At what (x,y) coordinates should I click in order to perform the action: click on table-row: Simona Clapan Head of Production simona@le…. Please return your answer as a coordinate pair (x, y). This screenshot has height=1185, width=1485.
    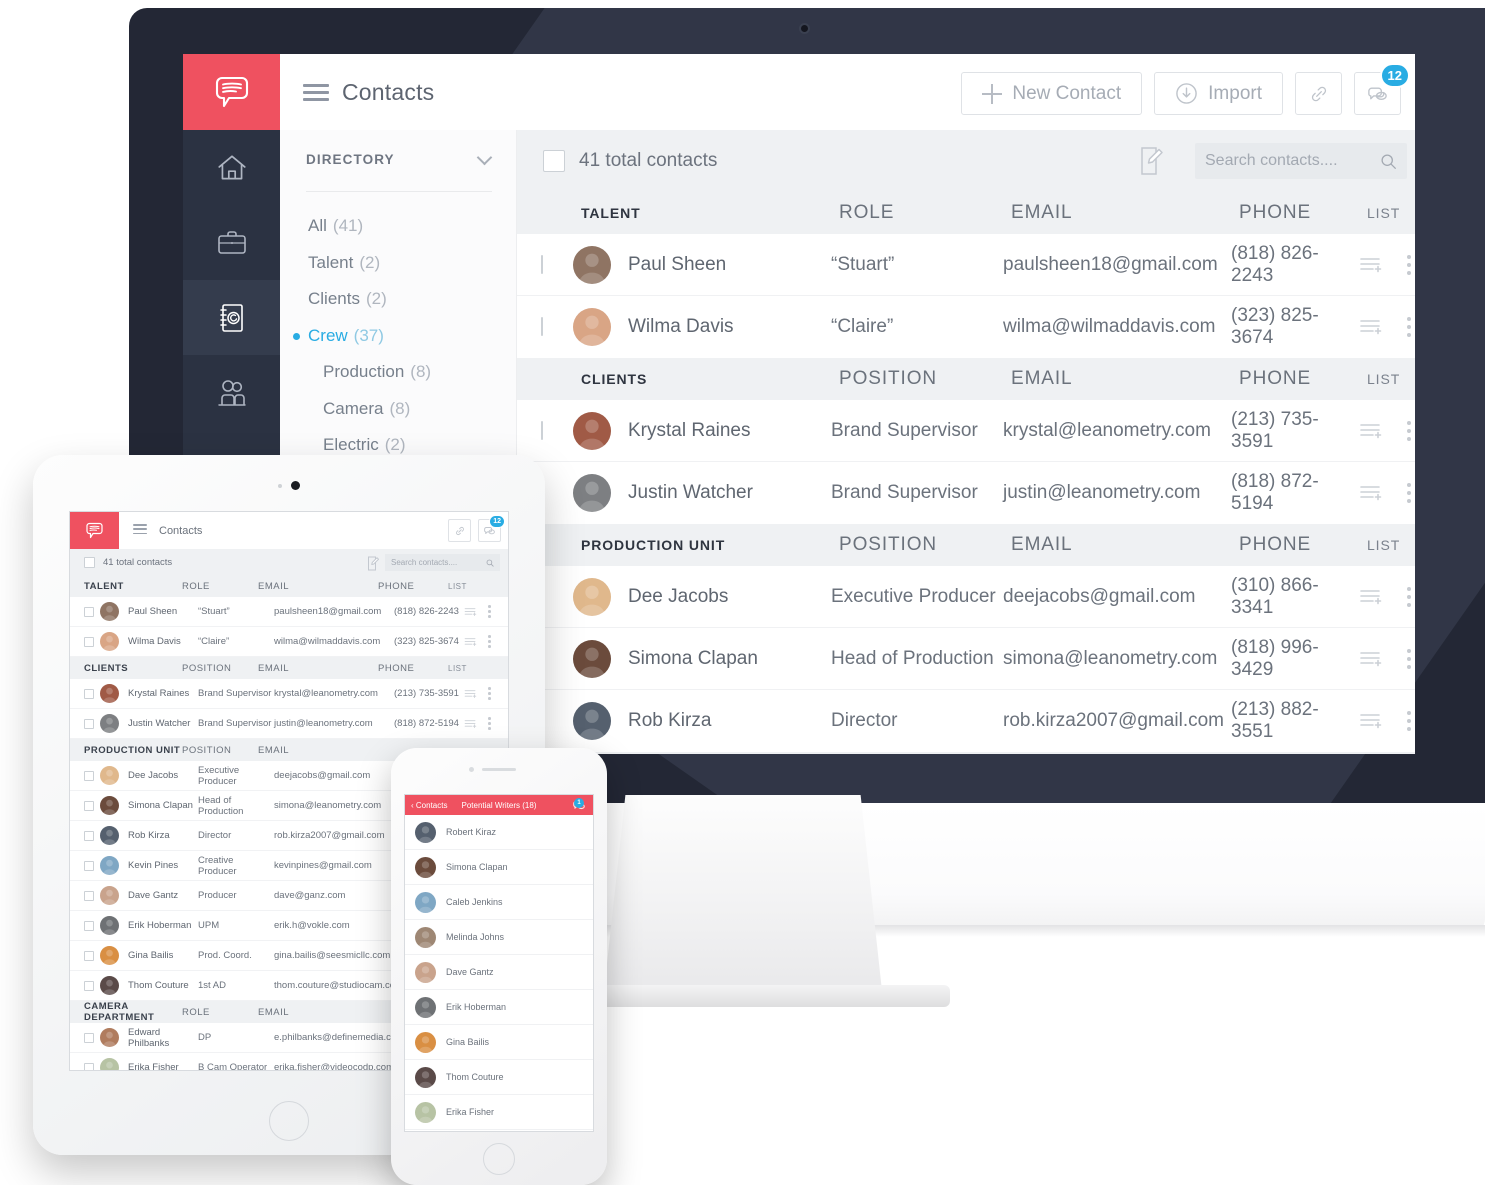
    Looking at the image, I should click on (966, 659).